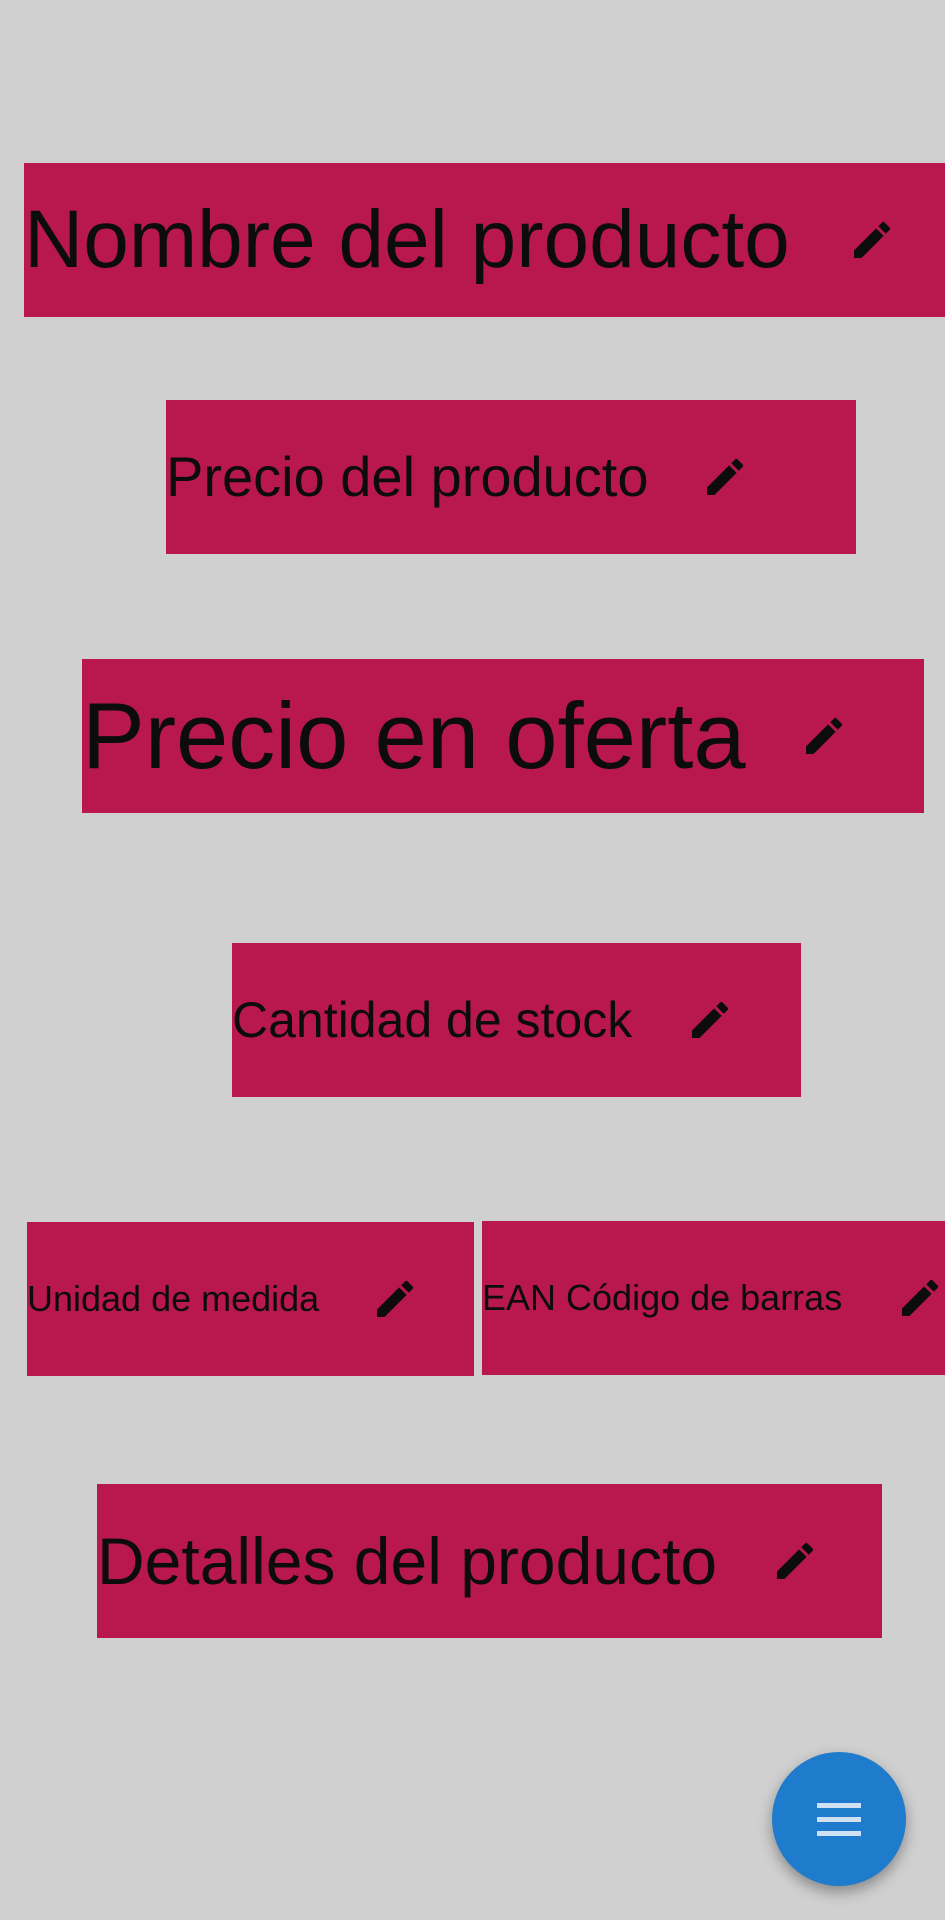  What do you see at coordinates (173, 1298) in the screenshot?
I see `unit-of-measure-label: Unidad de medida` at bounding box center [173, 1298].